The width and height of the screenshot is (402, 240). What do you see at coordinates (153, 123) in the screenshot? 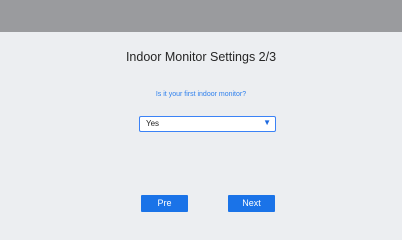
I see `select-value: Yes` at bounding box center [153, 123].